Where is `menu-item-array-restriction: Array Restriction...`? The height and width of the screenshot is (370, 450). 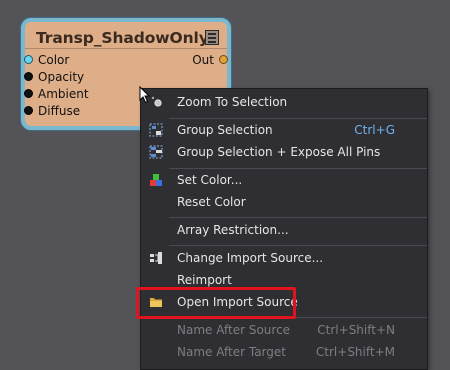
menu-item-array-restriction: Array Restriction... is located at coordinates (284, 230).